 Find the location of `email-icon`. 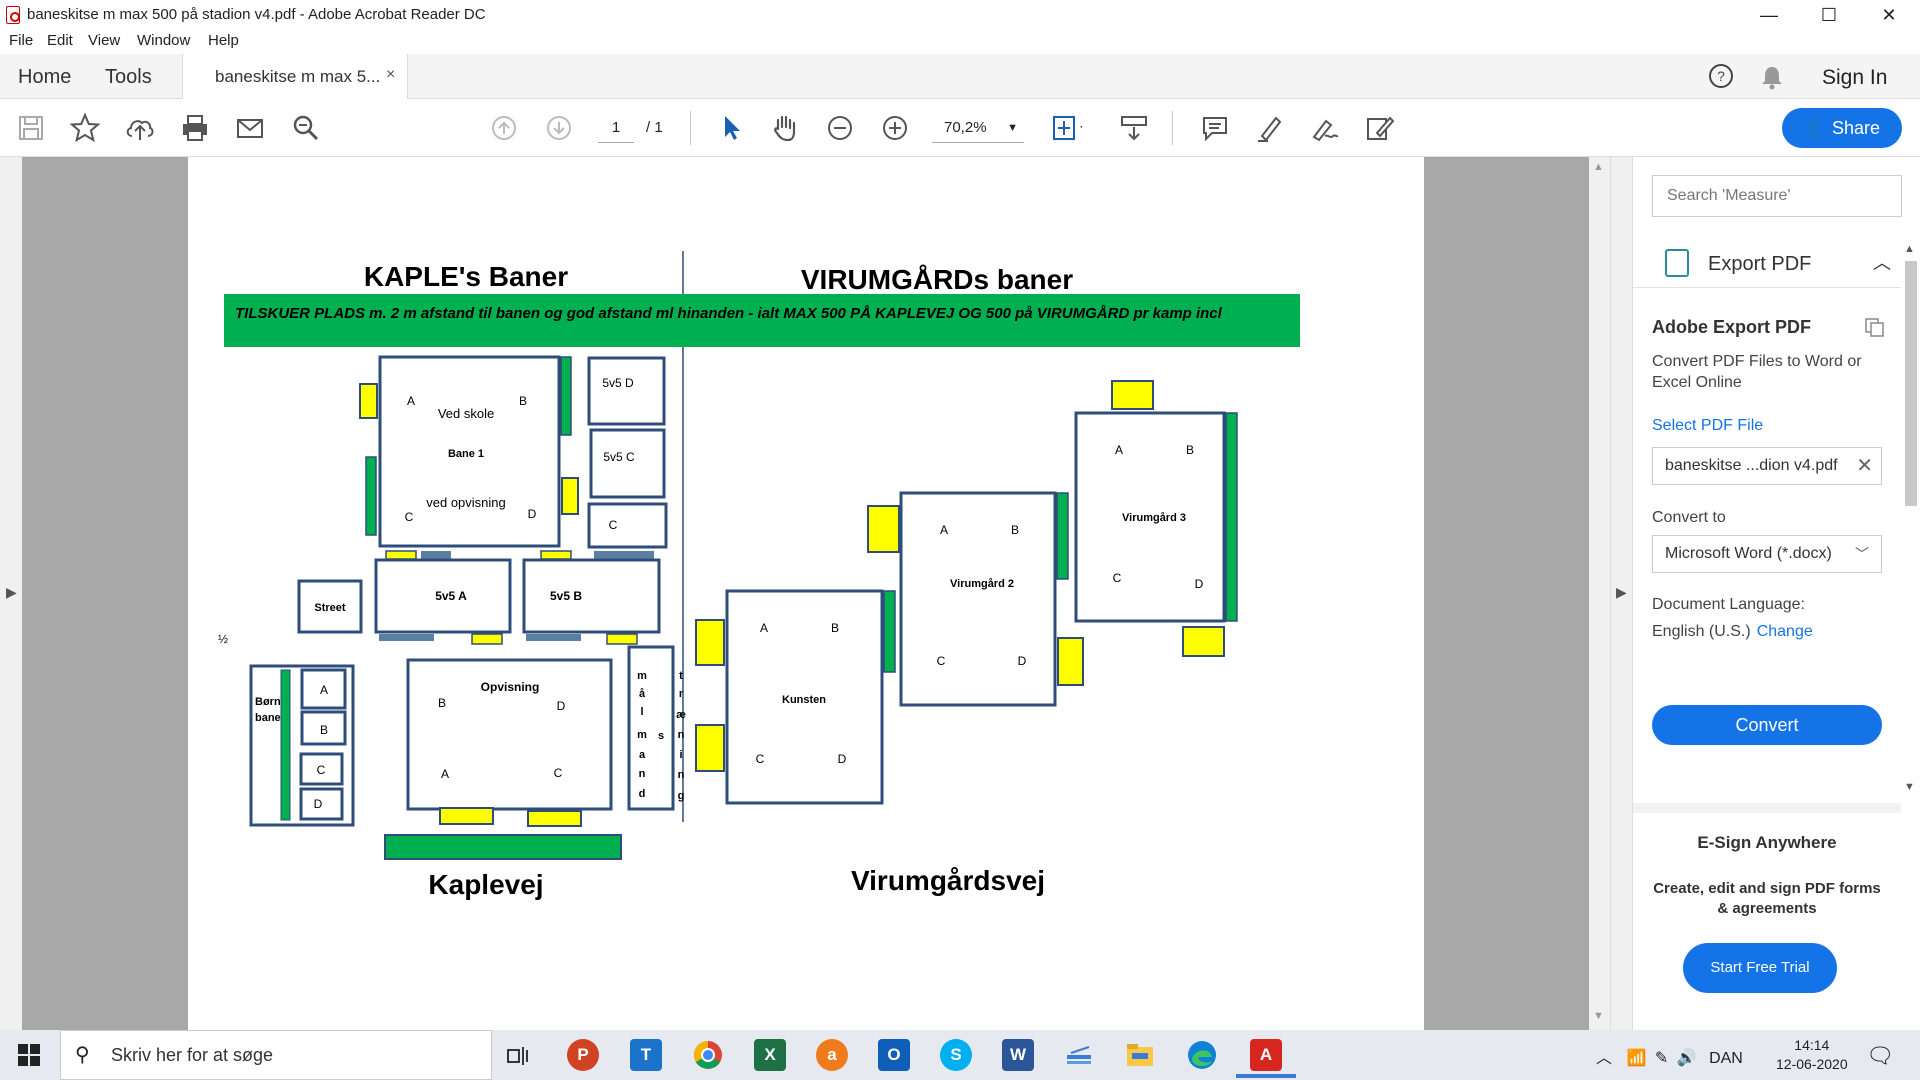

email-icon is located at coordinates (250, 128).